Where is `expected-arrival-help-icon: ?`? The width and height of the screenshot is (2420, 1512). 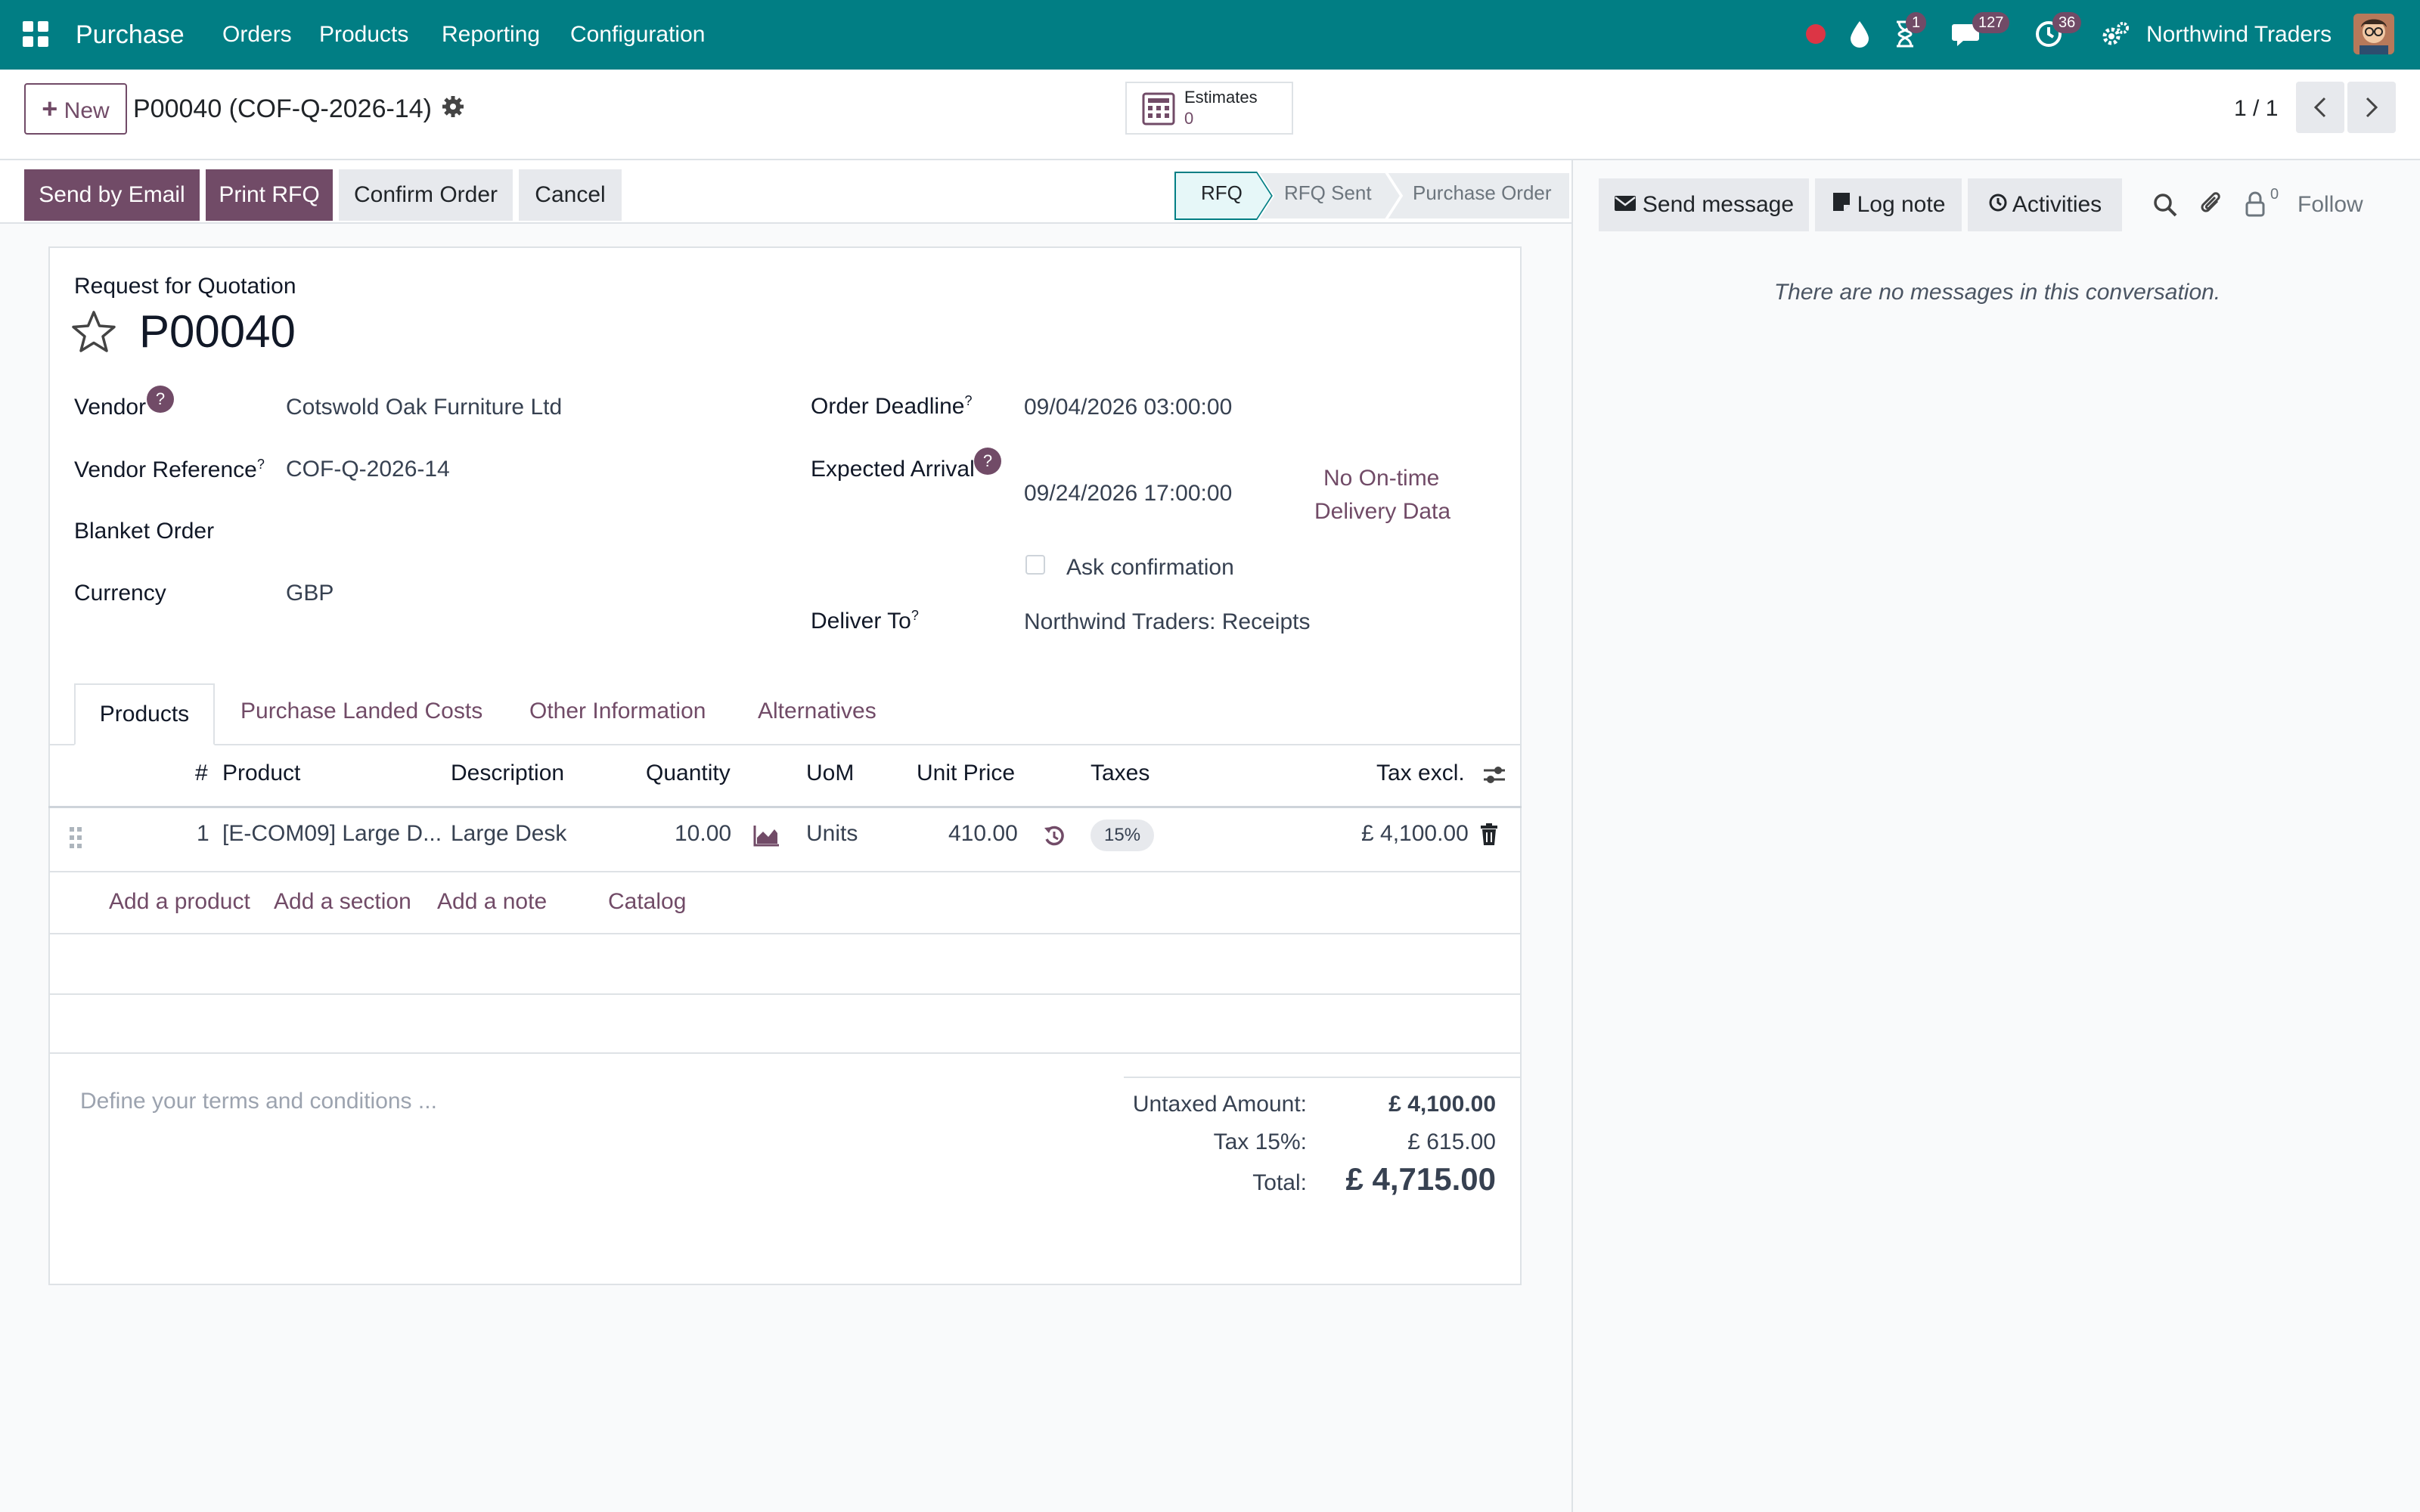
expected-arrival-help-icon: ? is located at coordinates (987, 462).